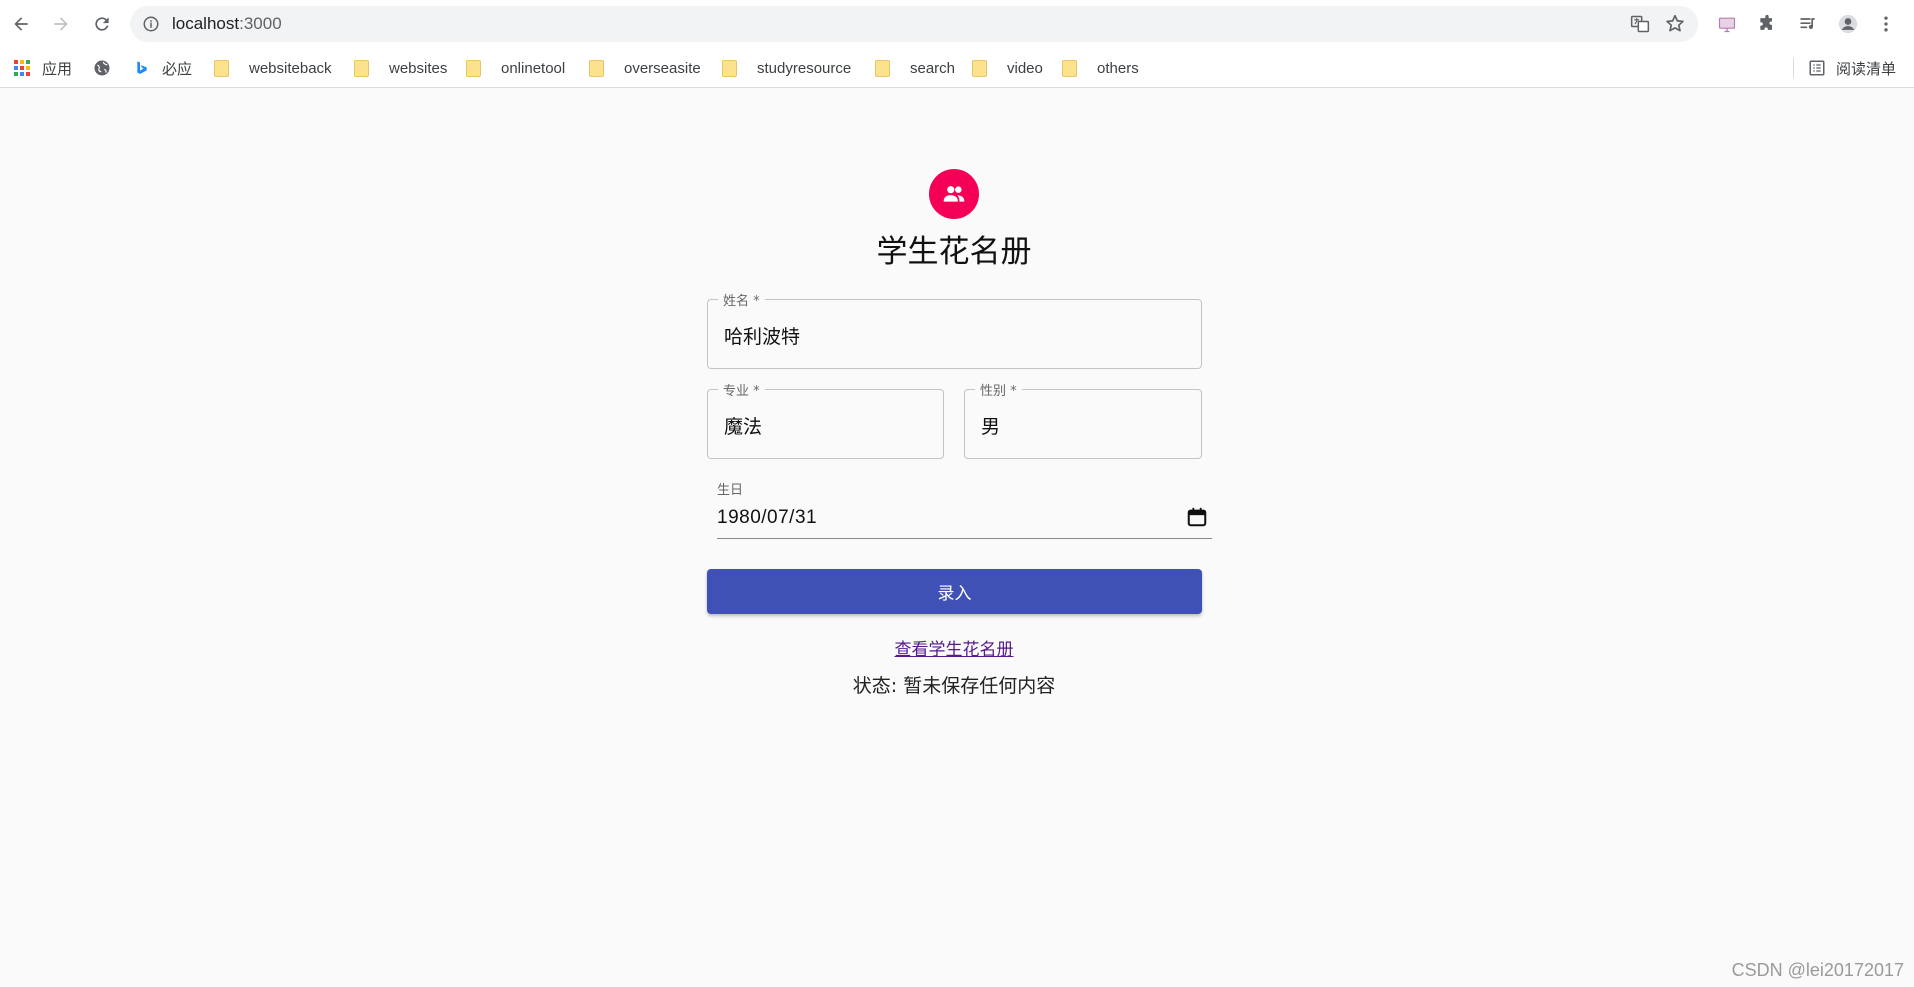 The image size is (1914, 987). I want to click on gender-field-label: 性别 *, so click(998, 389).